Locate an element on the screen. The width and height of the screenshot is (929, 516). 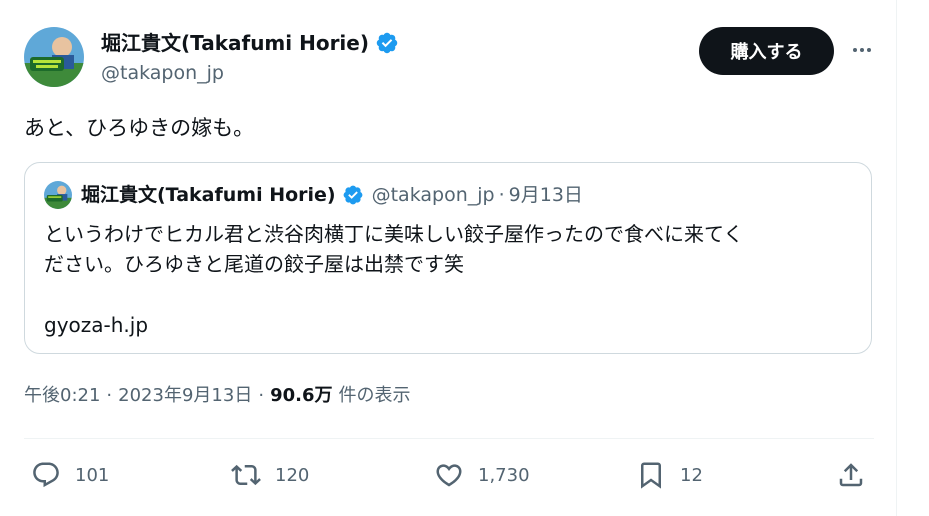
share-icon is located at coordinates (851, 475).